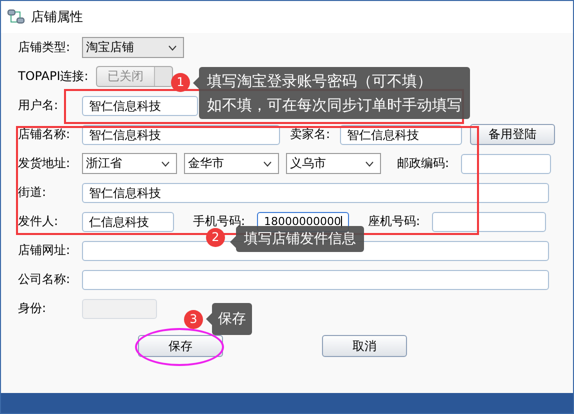 This screenshot has width=574, height=414. I want to click on step-badge: 2, so click(215, 237).